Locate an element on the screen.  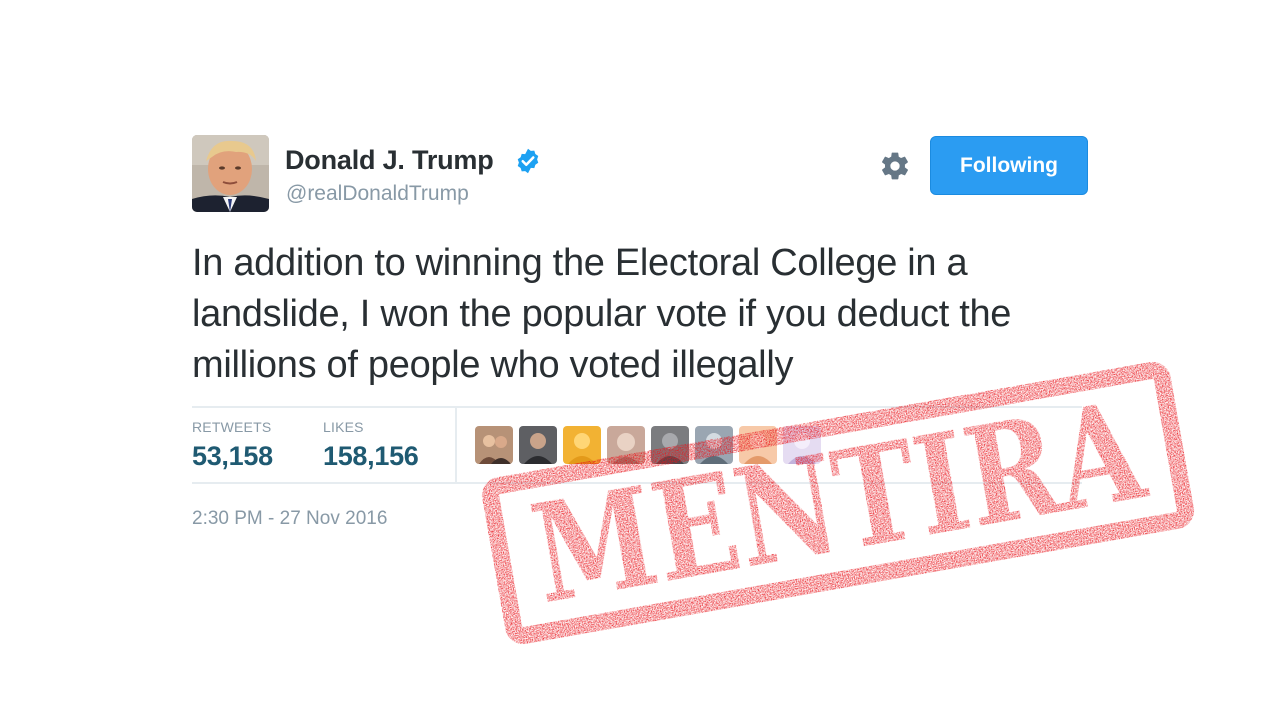
user-handle: @realDonaldTrump is located at coordinates (377, 194).